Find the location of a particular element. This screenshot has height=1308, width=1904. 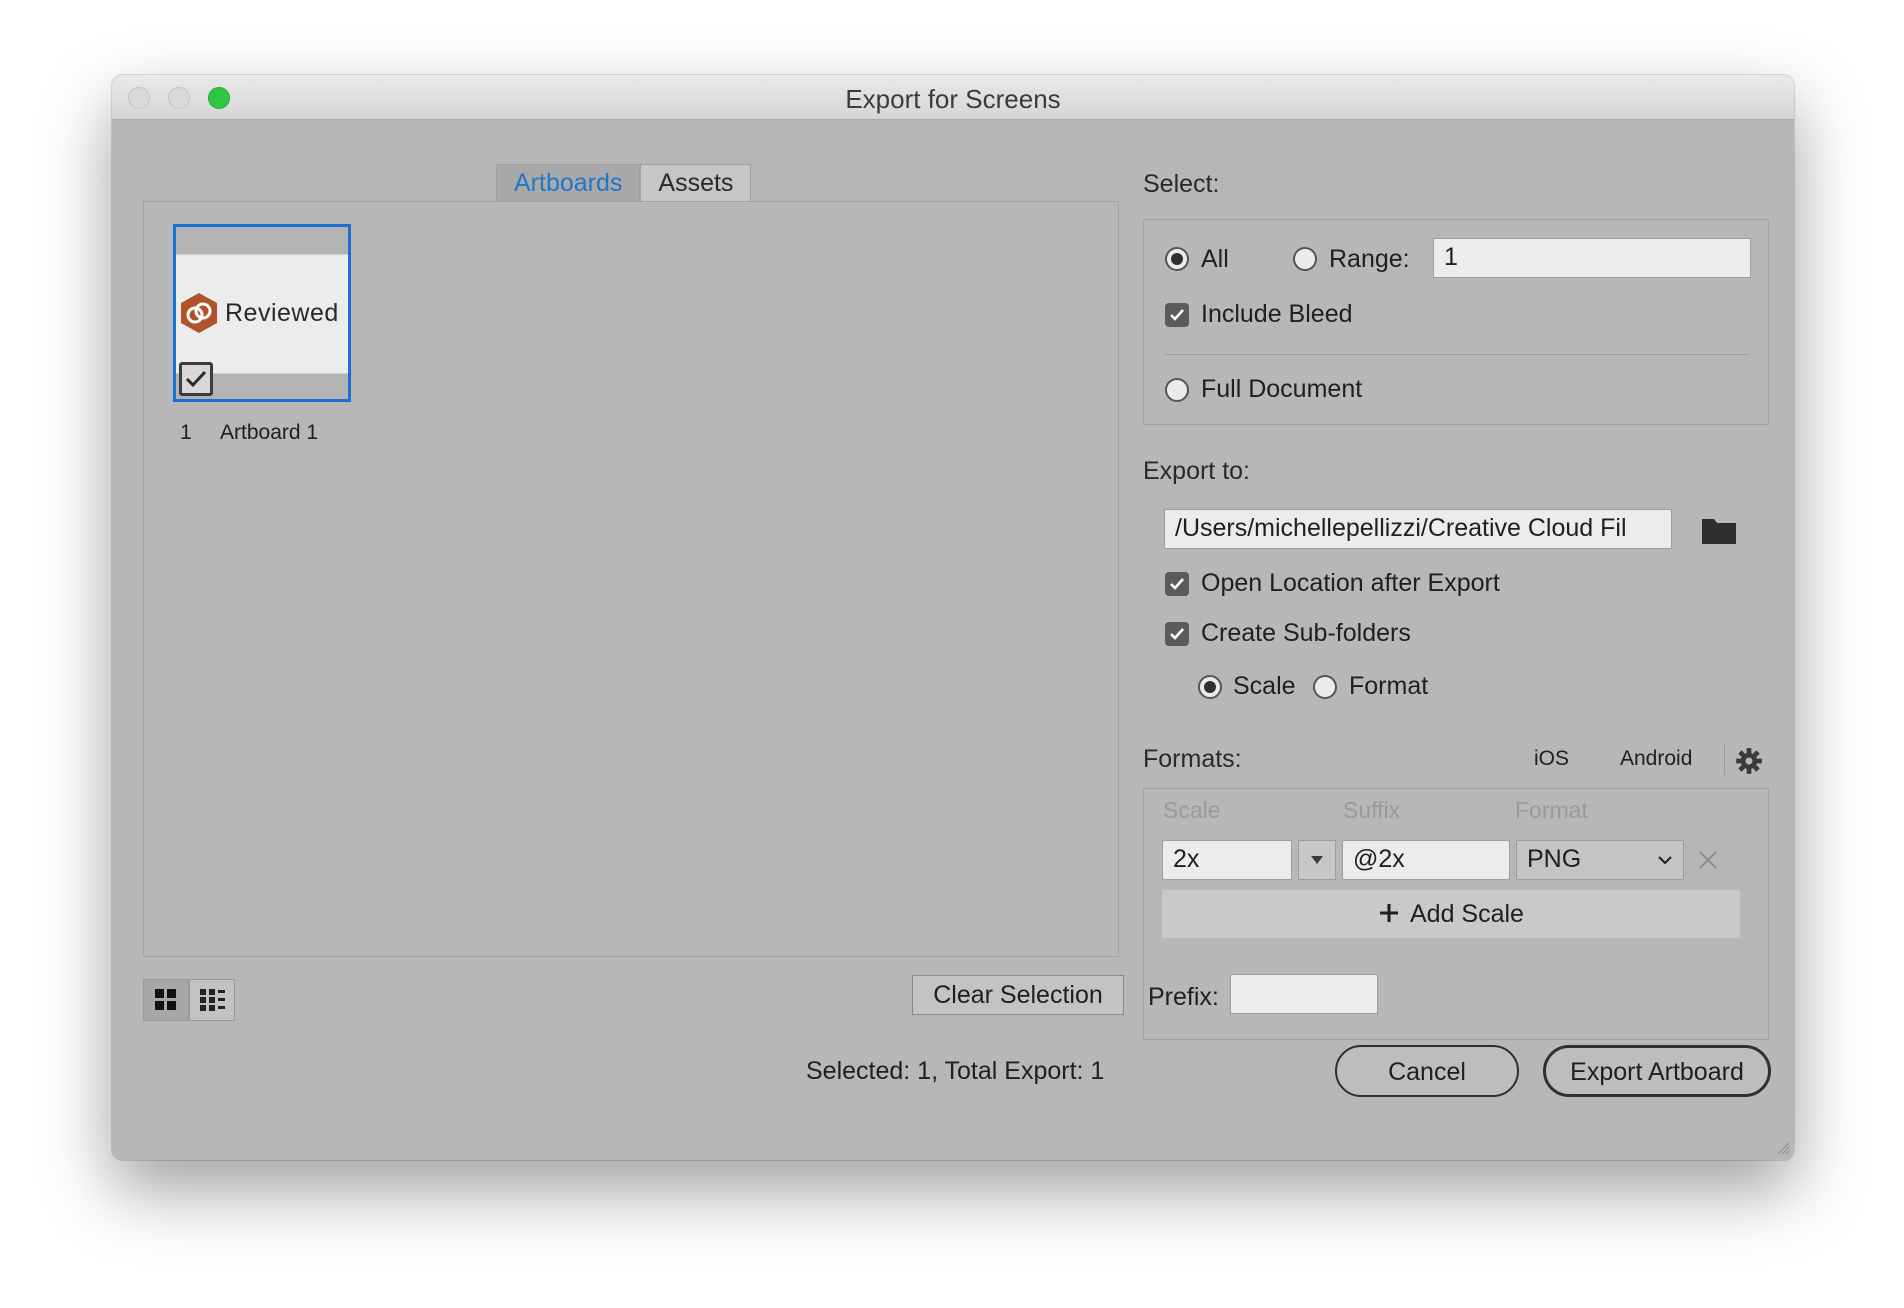

window-title: Export for Screens is located at coordinates (953, 99).